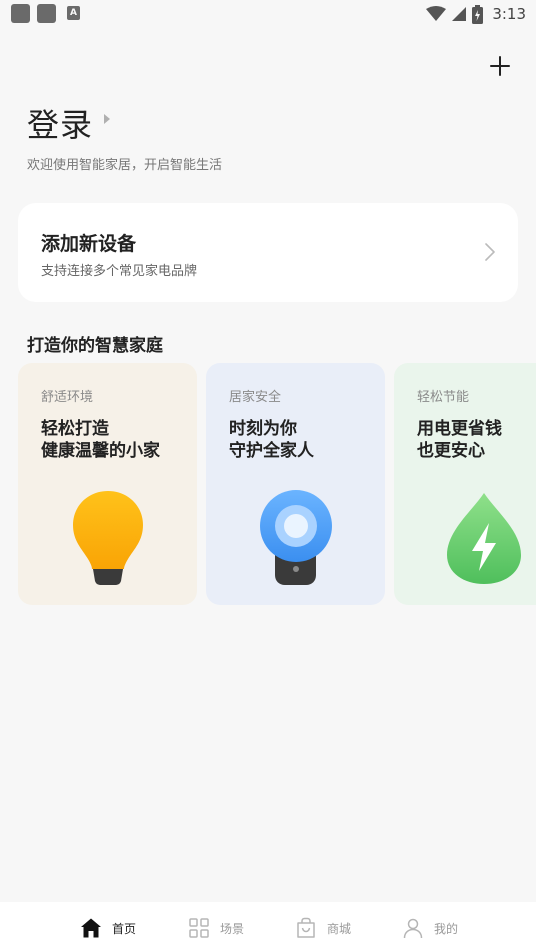  I want to click on chevron-right-icon, so click(490, 252).